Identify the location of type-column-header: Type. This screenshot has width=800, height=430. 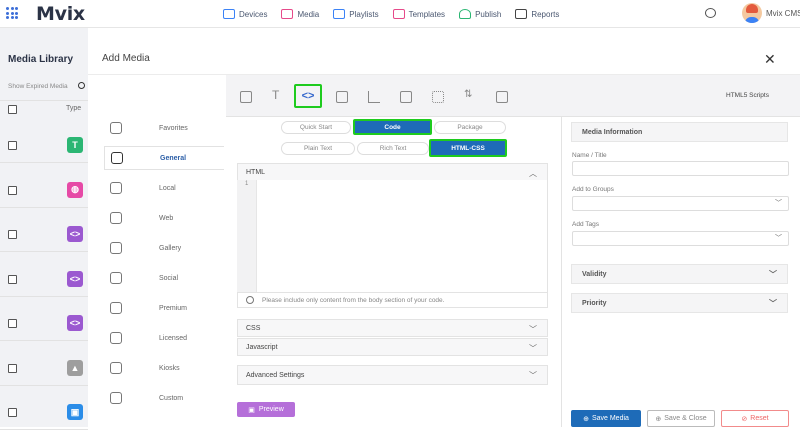
(74, 108).